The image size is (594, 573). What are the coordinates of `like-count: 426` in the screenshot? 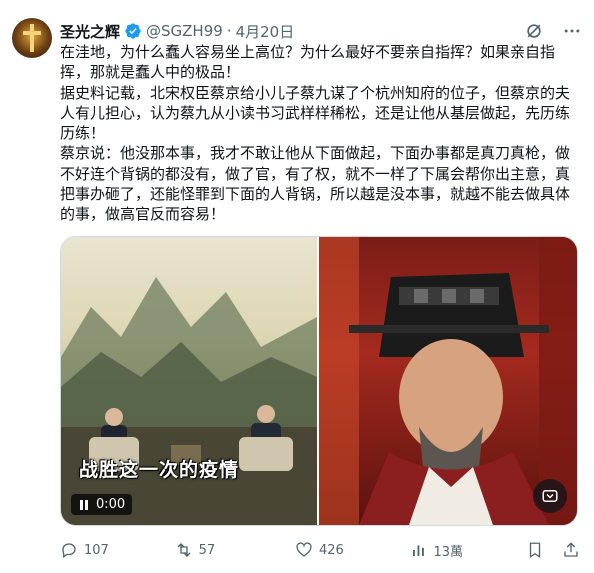 It's located at (331, 550).